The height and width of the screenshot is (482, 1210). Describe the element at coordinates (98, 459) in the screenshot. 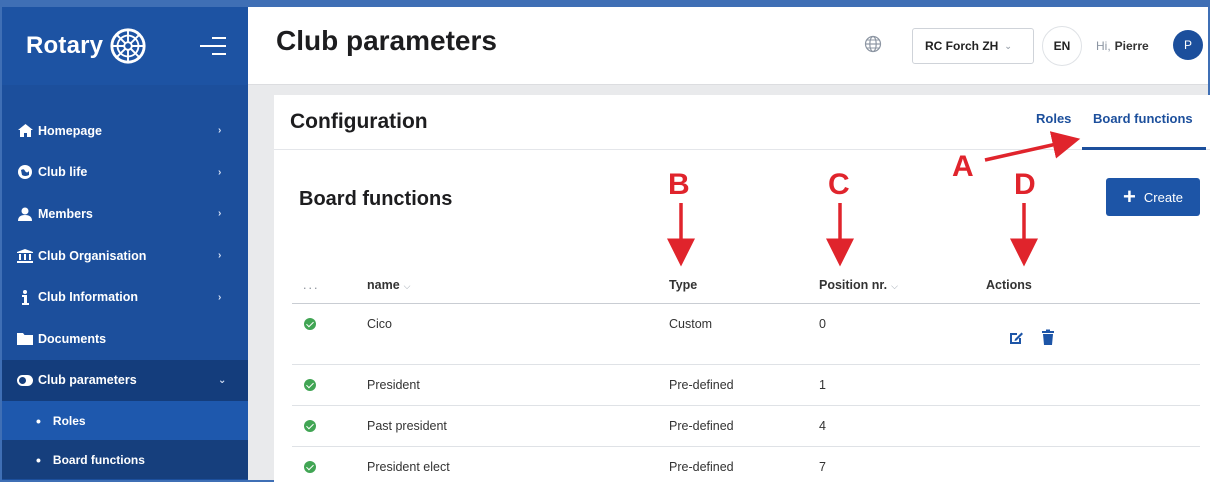

I see `sidebar-subitem-label: Board functions` at that location.